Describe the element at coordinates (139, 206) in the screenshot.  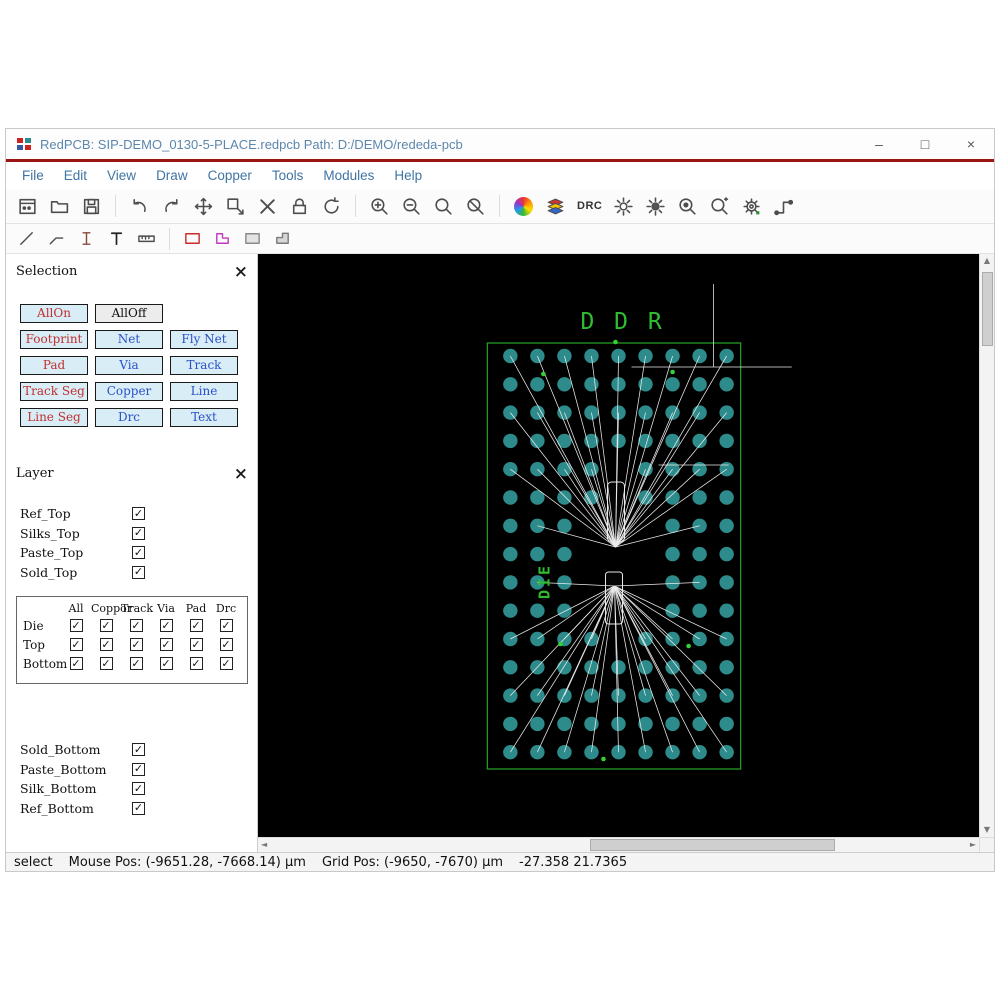
I see `undo-icon` at that location.